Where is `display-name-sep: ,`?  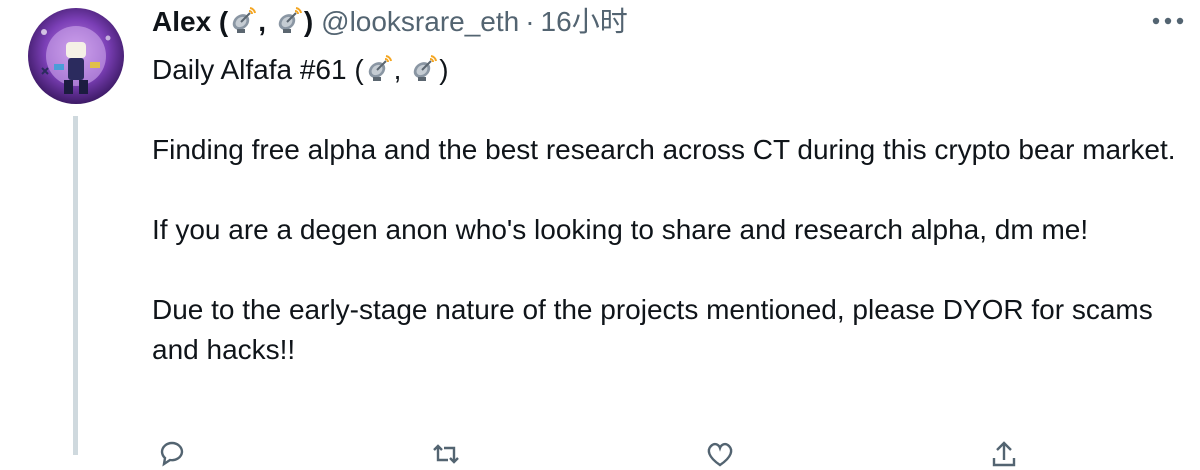
display-name-sep: , is located at coordinates (262, 21).